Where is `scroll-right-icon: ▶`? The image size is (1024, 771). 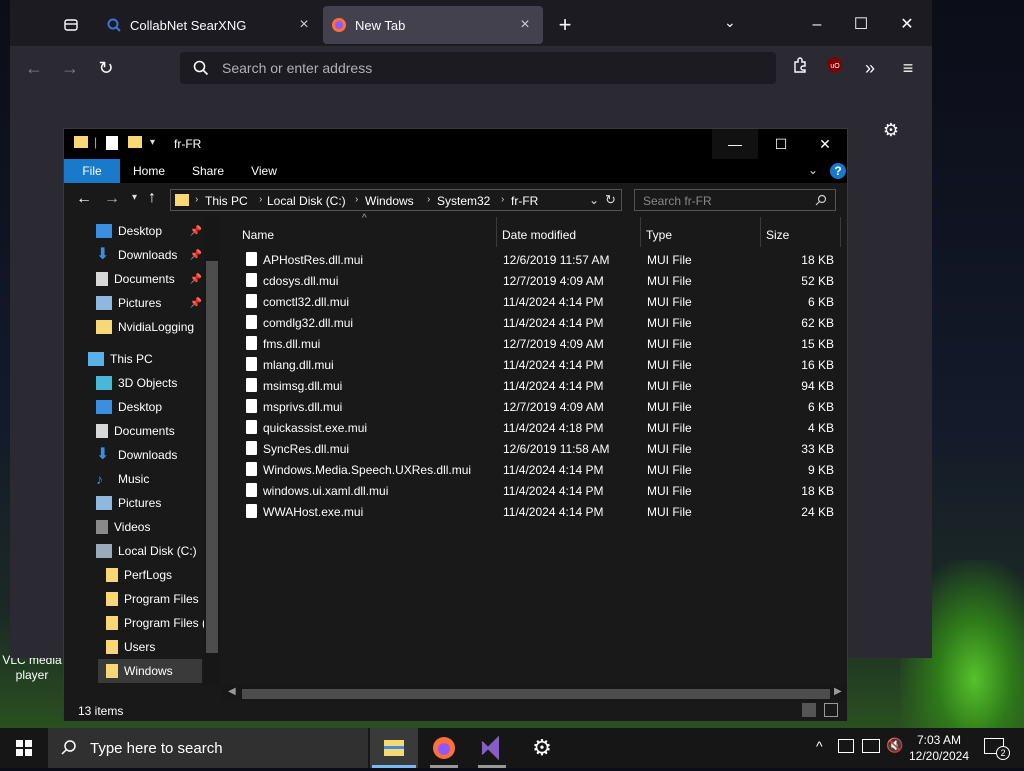
scroll-right-icon: ▶ is located at coordinates (838, 691).